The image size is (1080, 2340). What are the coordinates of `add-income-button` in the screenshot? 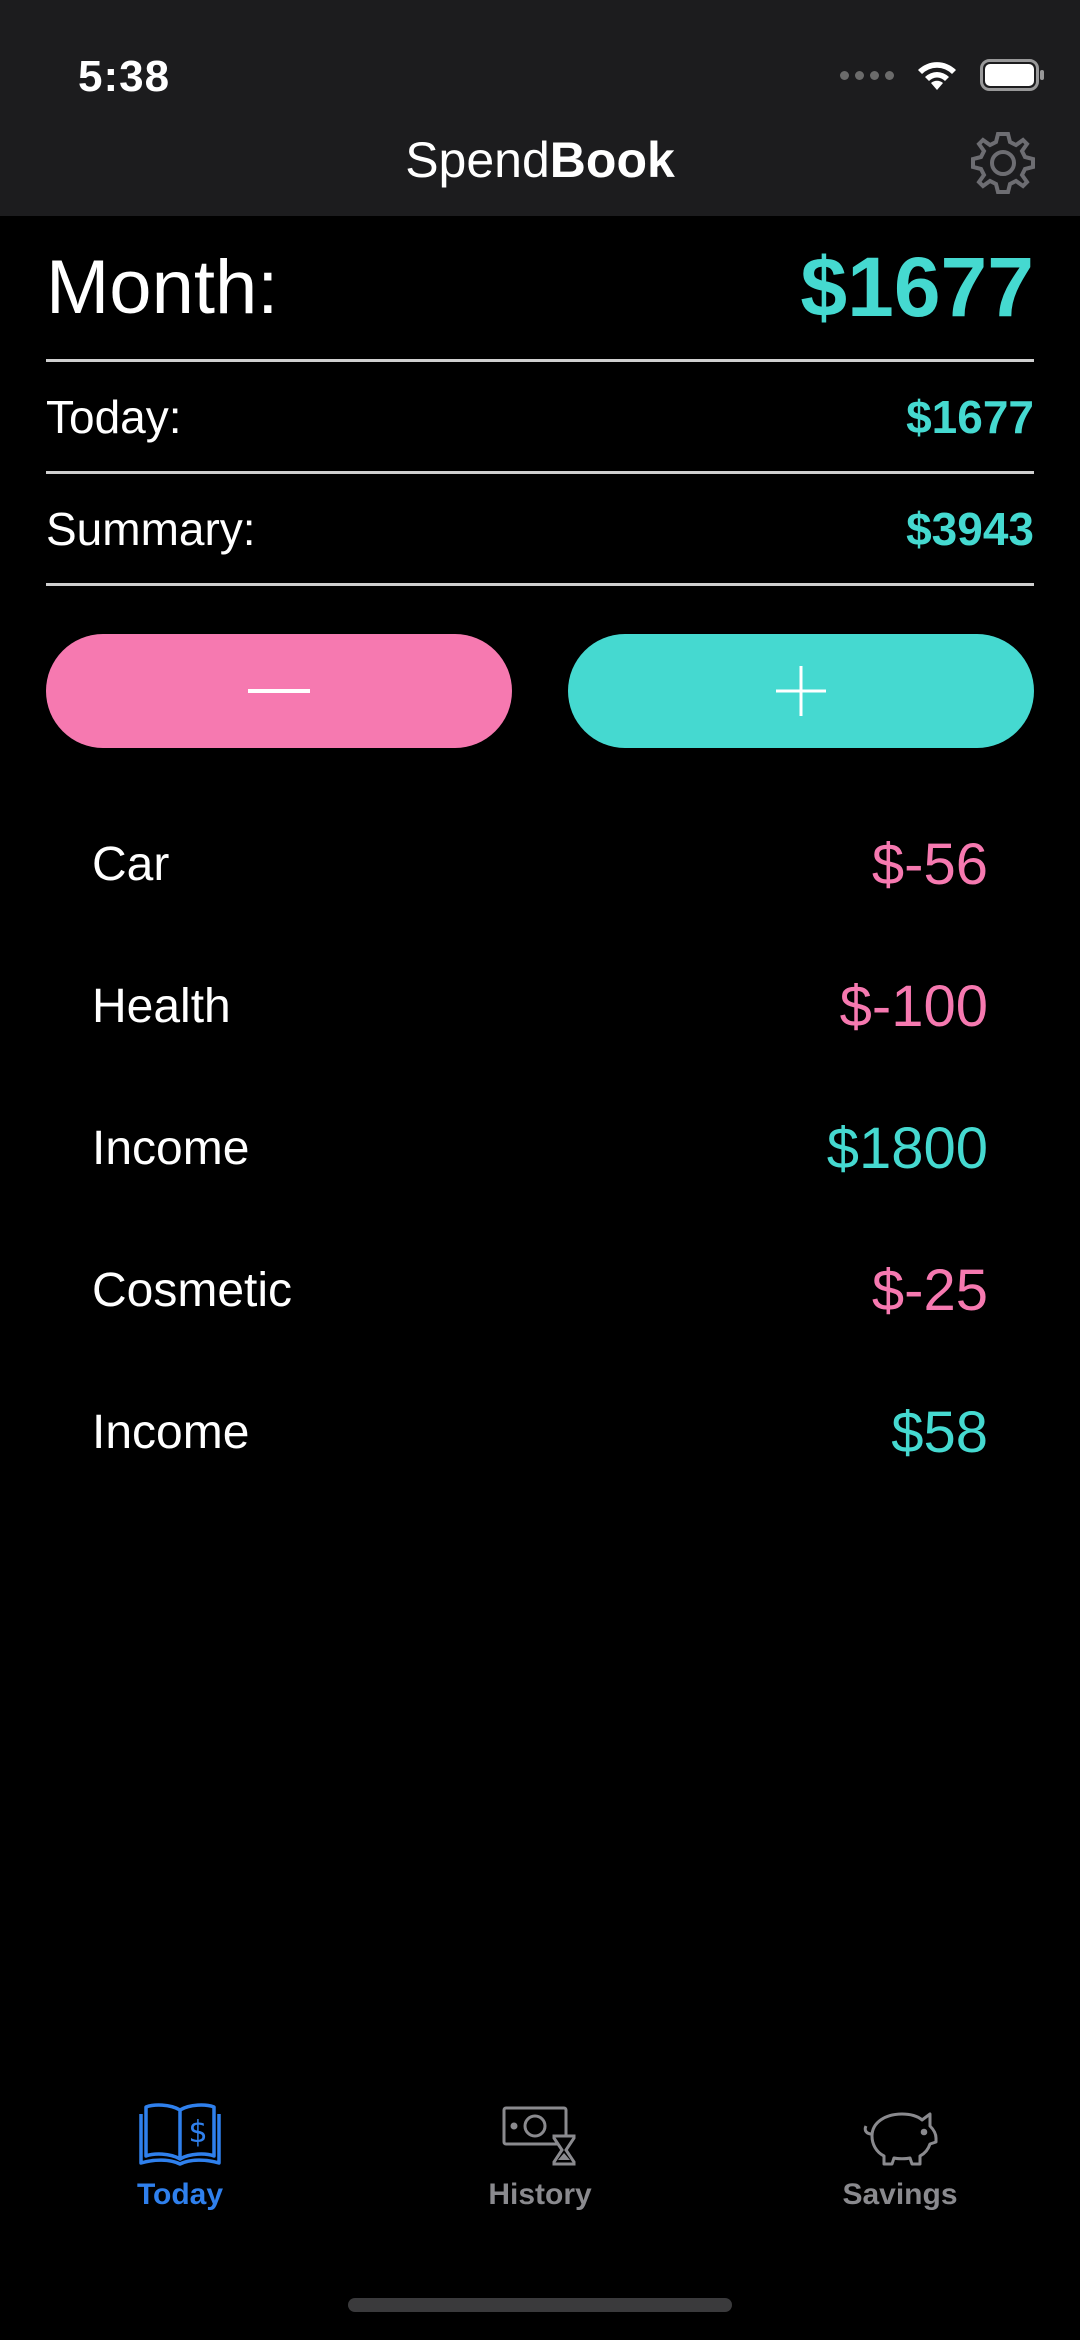 It's located at (801, 691).